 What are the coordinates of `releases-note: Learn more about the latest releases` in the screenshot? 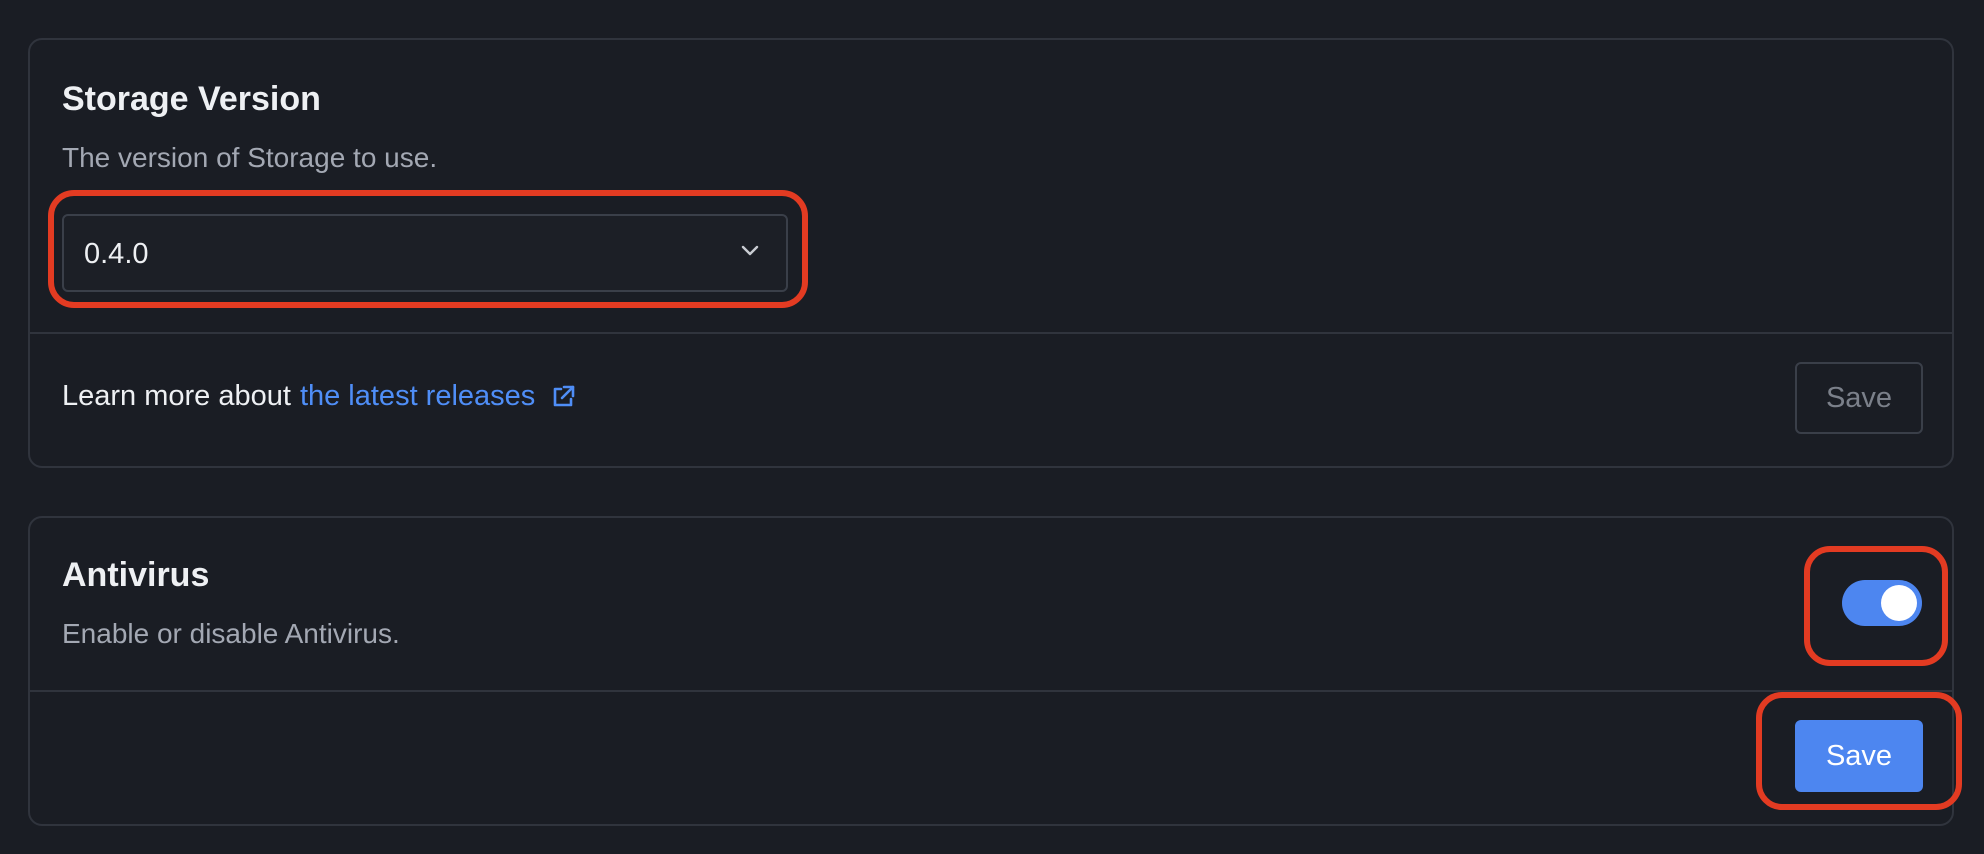 It's located at (319, 396).